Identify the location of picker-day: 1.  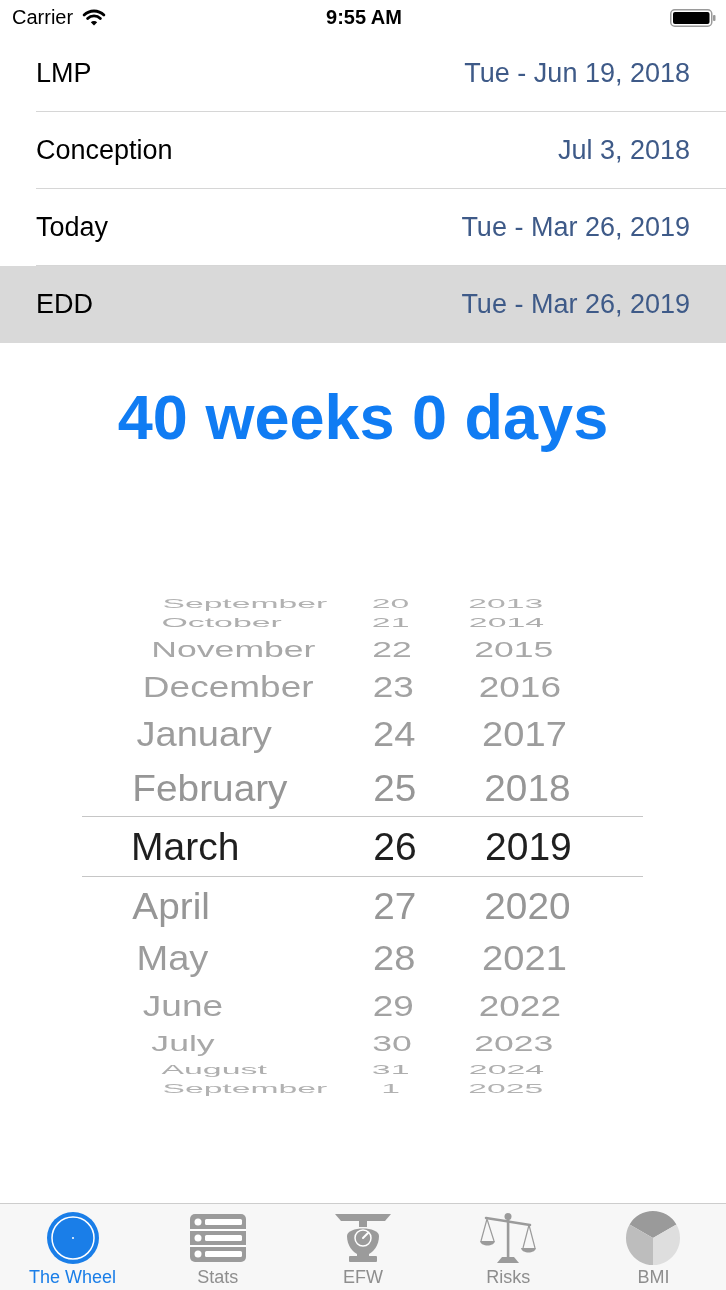
(390, 1089).